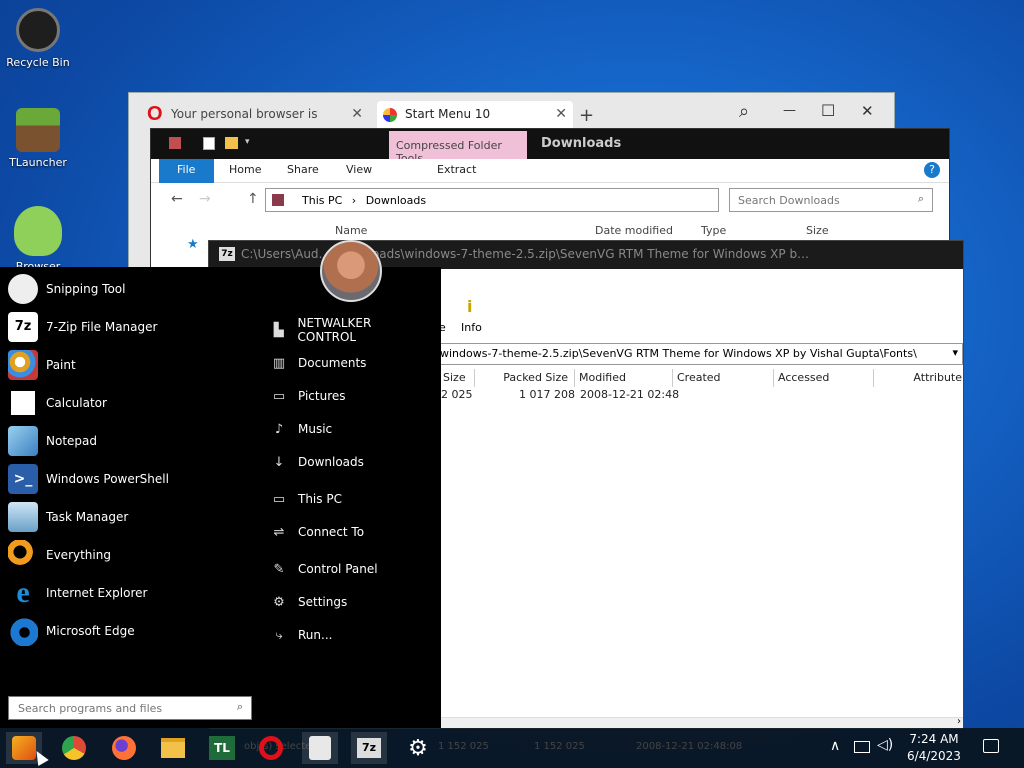 The height and width of the screenshot is (768, 1024). What do you see at coordinates (359, 169) in the screenshot?
I see `view-tab: View` at bounding box center [359, 169].